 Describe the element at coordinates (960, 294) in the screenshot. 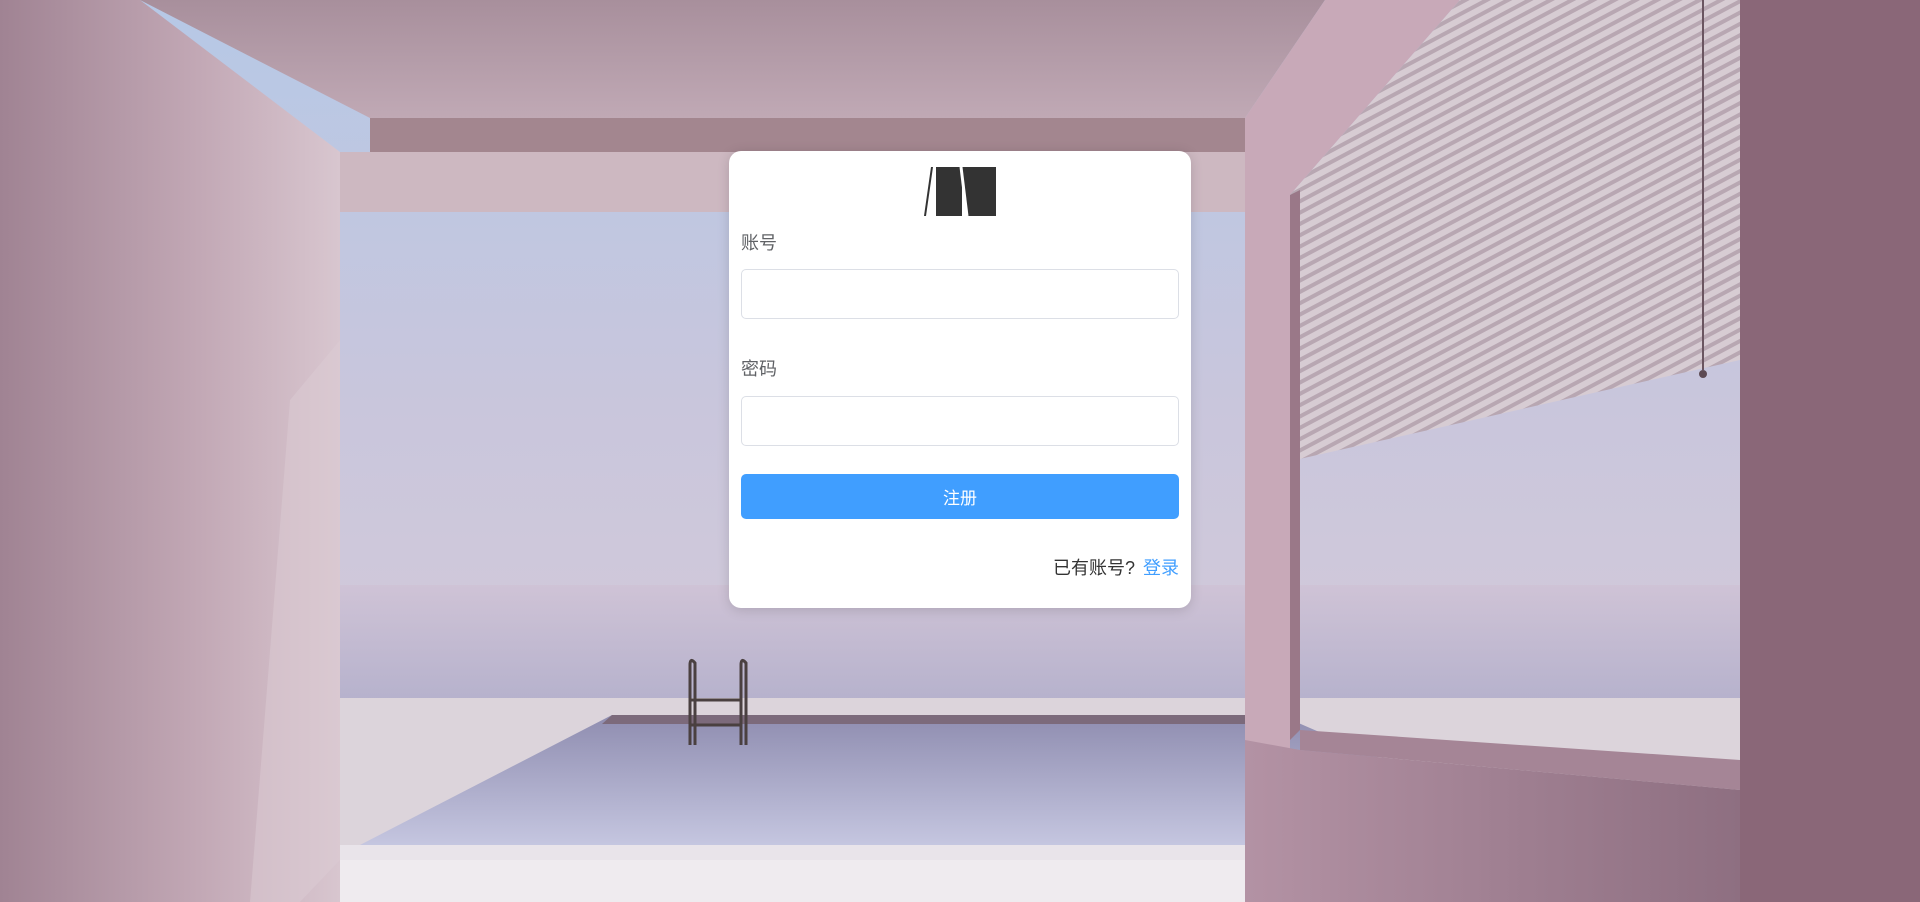

I see `account-input` at that location.